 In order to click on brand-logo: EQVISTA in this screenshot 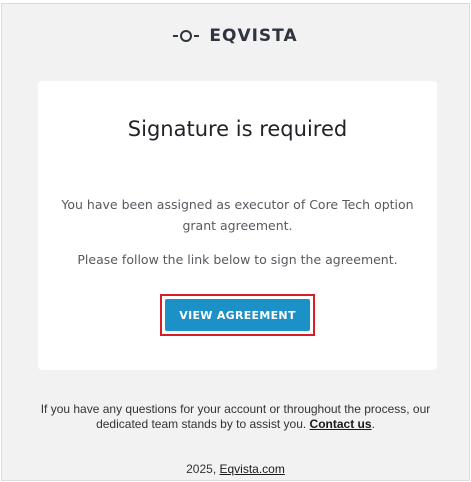, I will do `click(235, 36)`.